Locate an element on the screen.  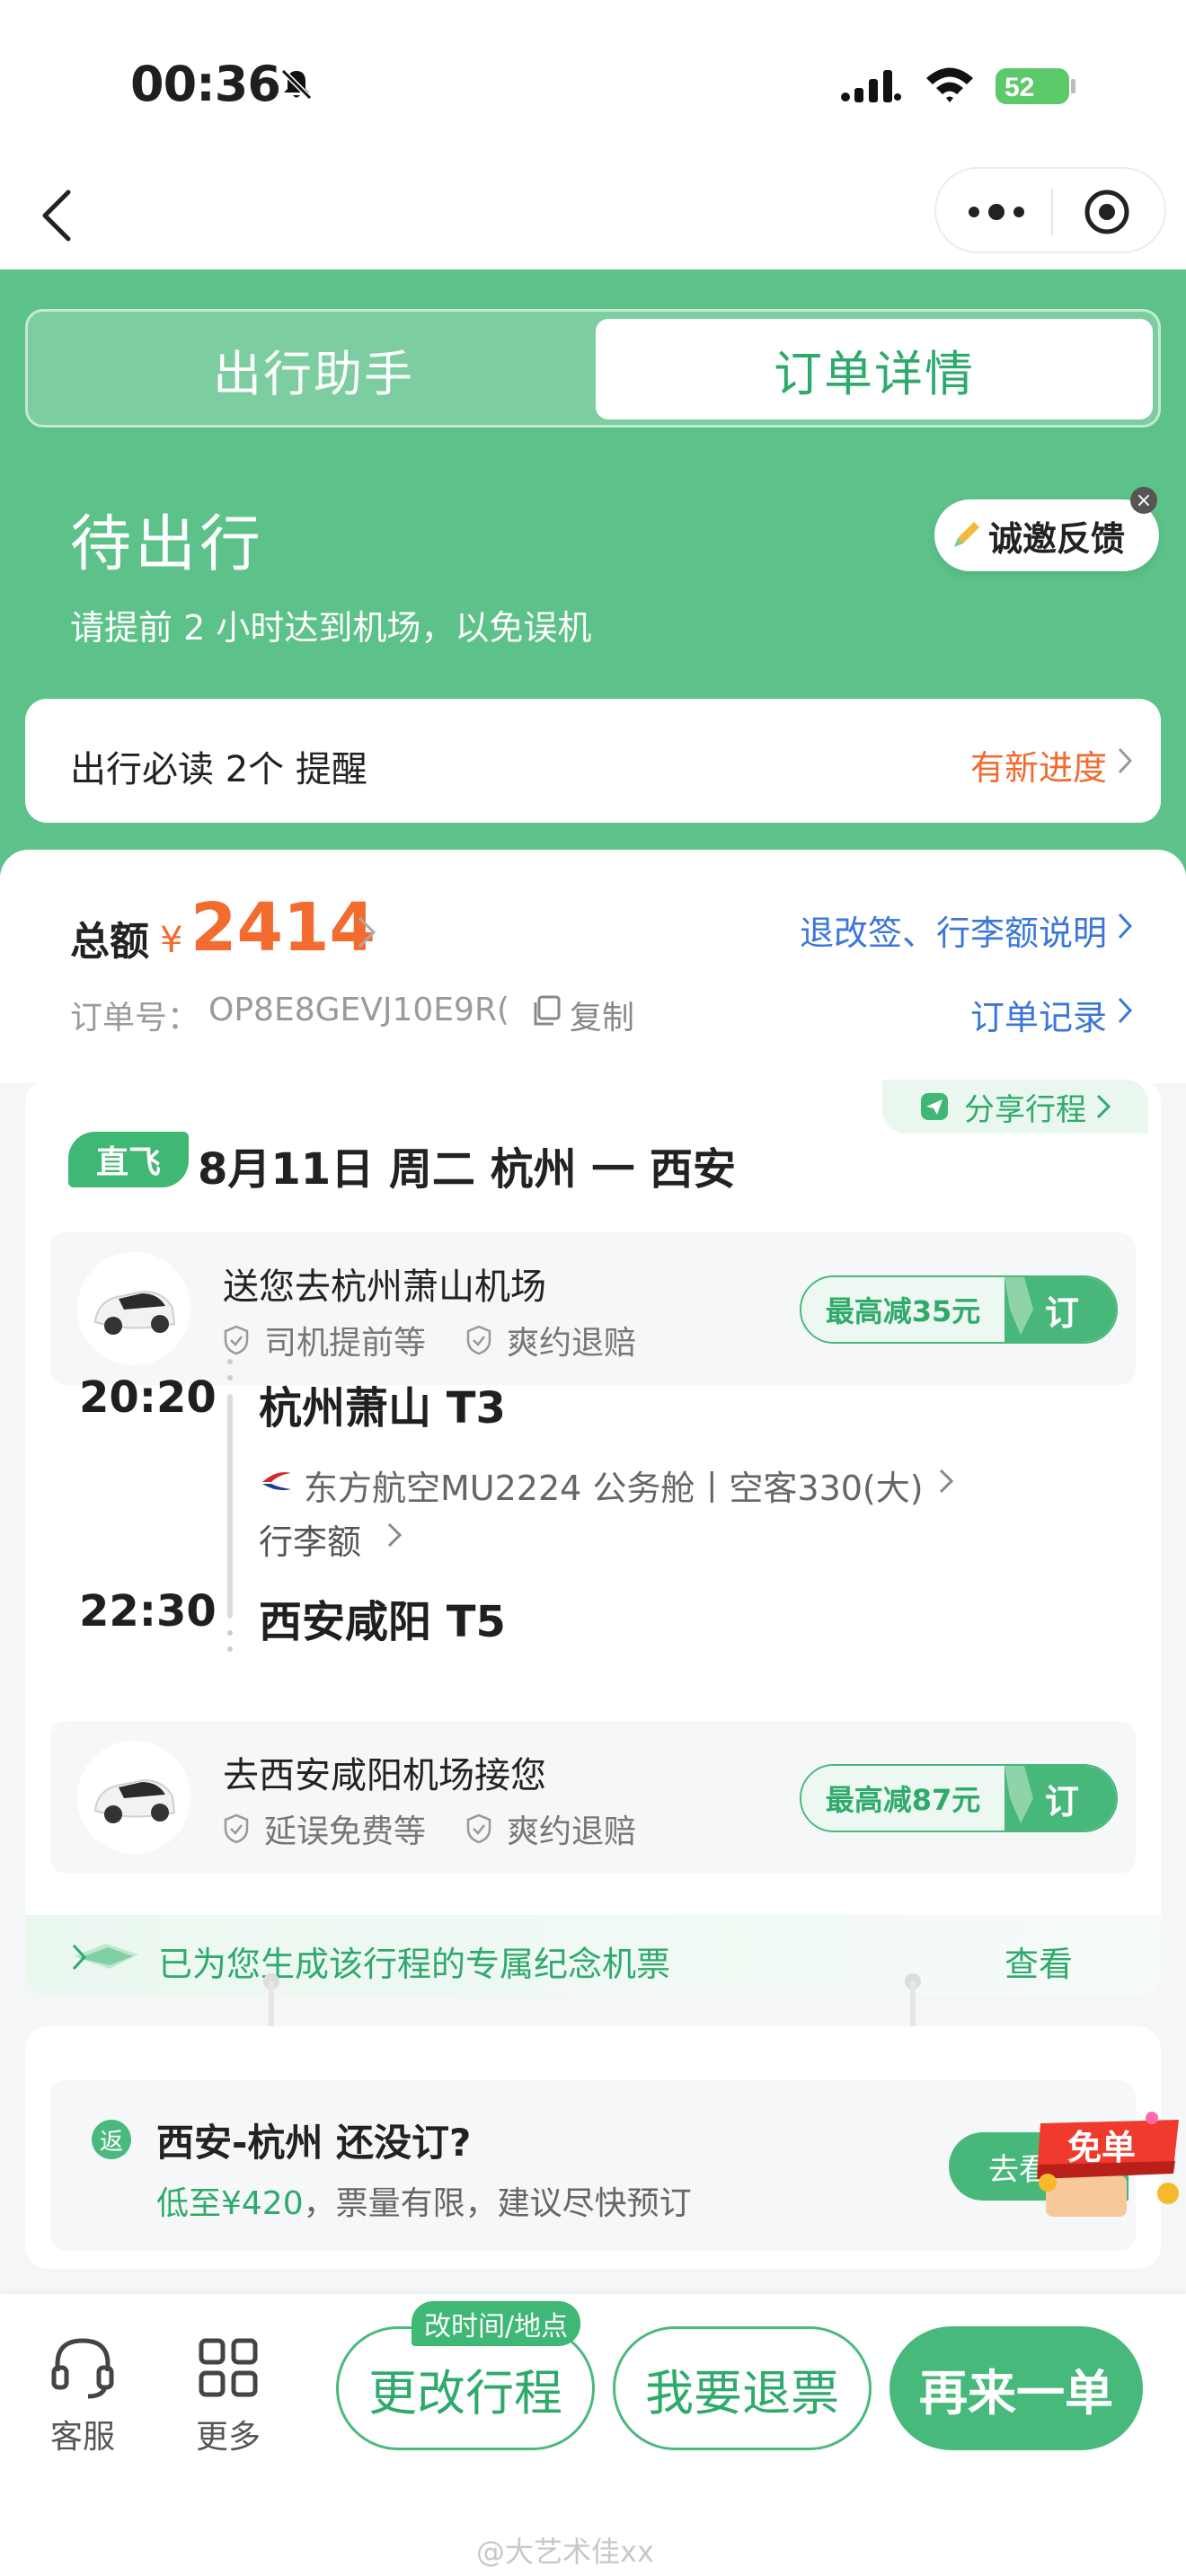
china-eastern-logo-icon is located at coordinates (276, 1481).